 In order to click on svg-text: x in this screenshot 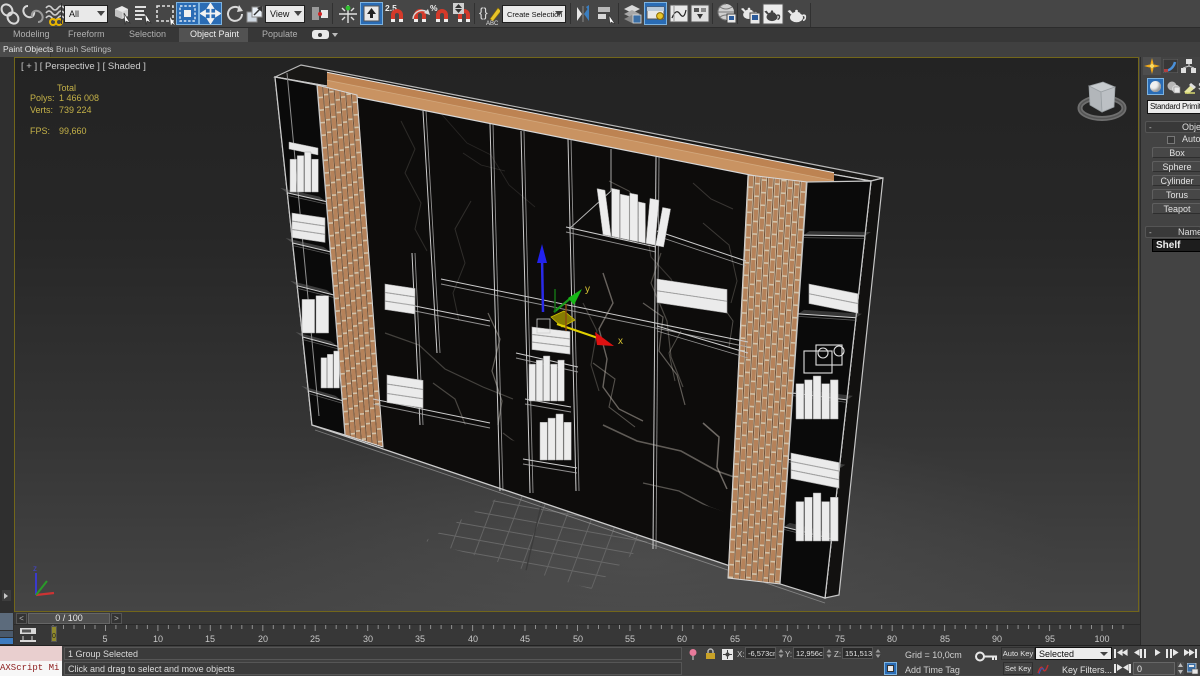, I will do `click(620, 341)`.